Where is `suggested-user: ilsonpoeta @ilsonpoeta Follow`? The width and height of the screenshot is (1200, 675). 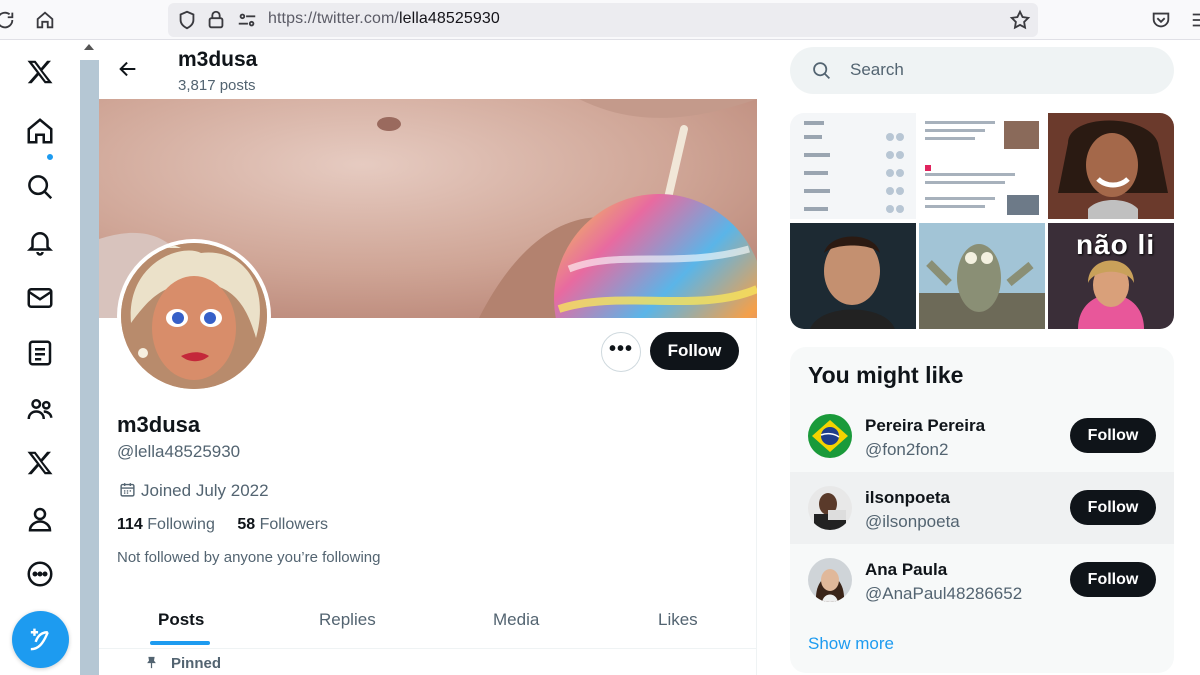 suggested-user: ilsonpoeta @ilsonpoeta Follow is located at coordinates (982, 508).